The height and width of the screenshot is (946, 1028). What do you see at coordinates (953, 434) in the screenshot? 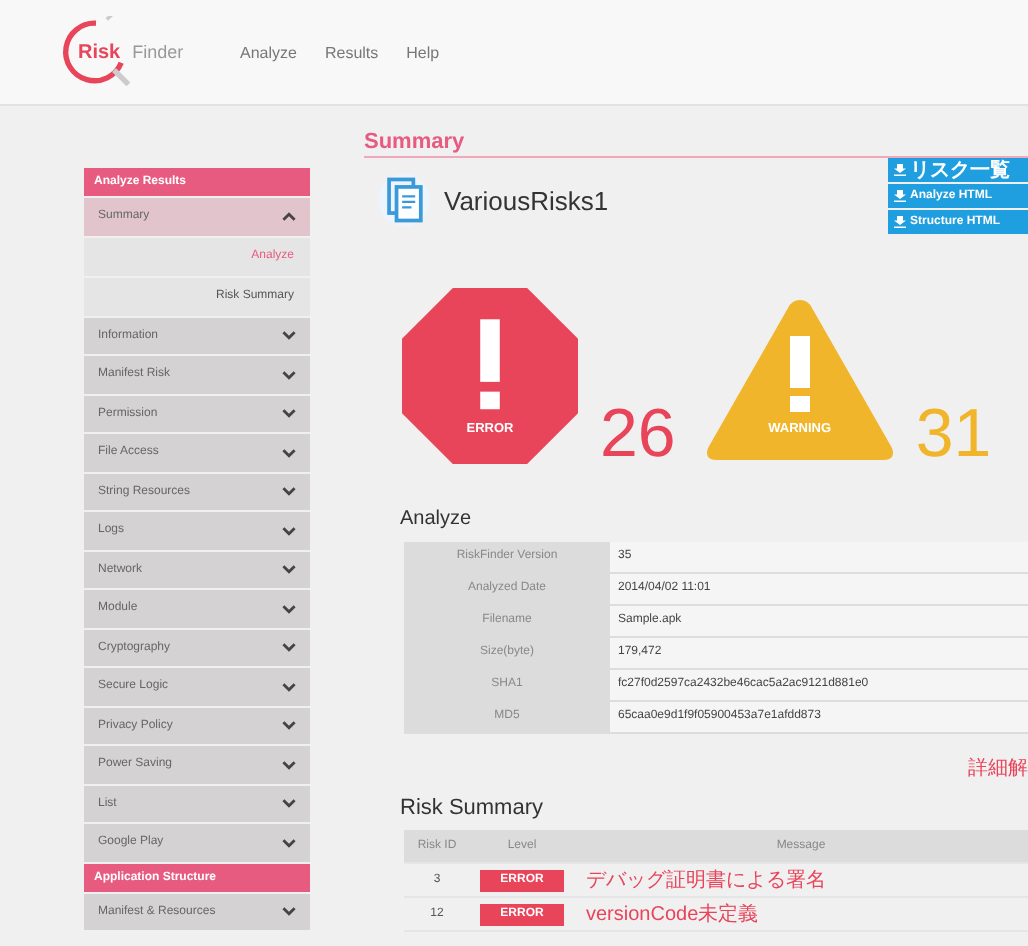
I see `count-number: 31` at bounding box center [953, 434].